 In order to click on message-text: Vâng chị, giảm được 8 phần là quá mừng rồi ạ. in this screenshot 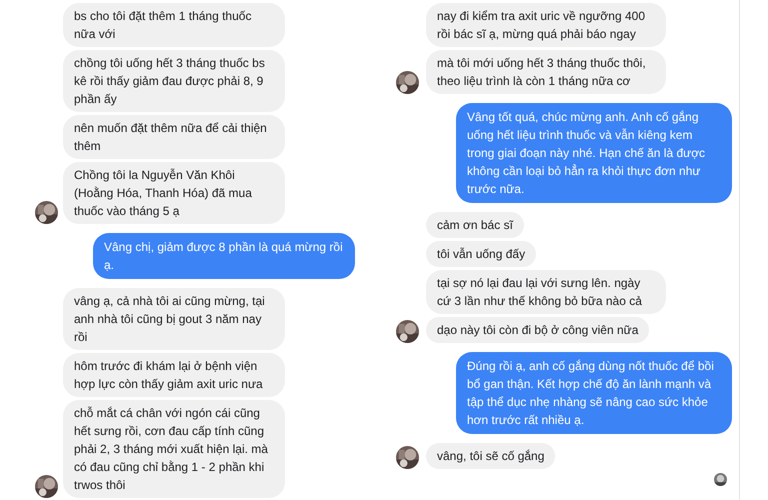, I will do `click(224, 256)`.